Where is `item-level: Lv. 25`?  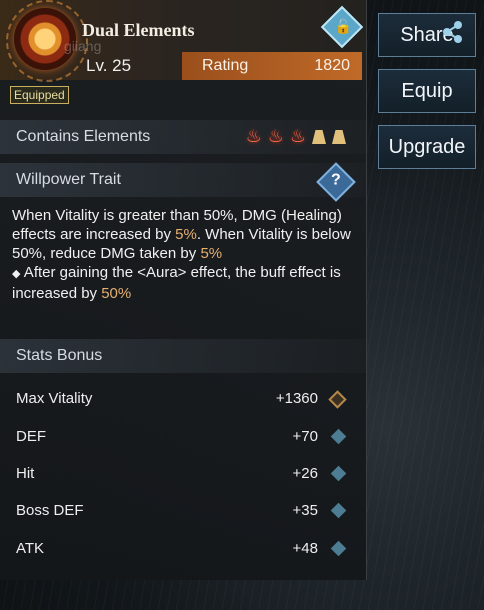 item-level: Lv. 25 is located at coordinates (109, 65).